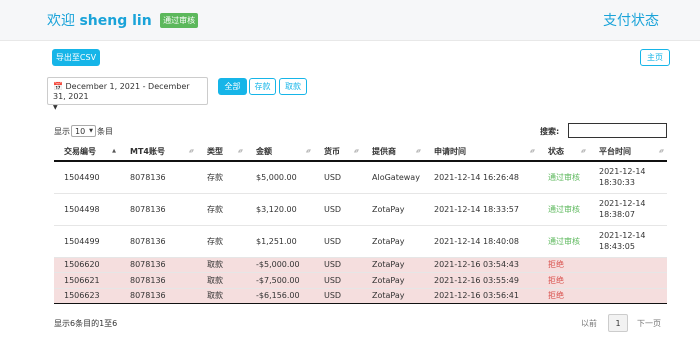 The height and width of the screenshot is (348, 700). I want to click on platform-time-cell: 2021-12-14 18:38:07, so click(628, 208).